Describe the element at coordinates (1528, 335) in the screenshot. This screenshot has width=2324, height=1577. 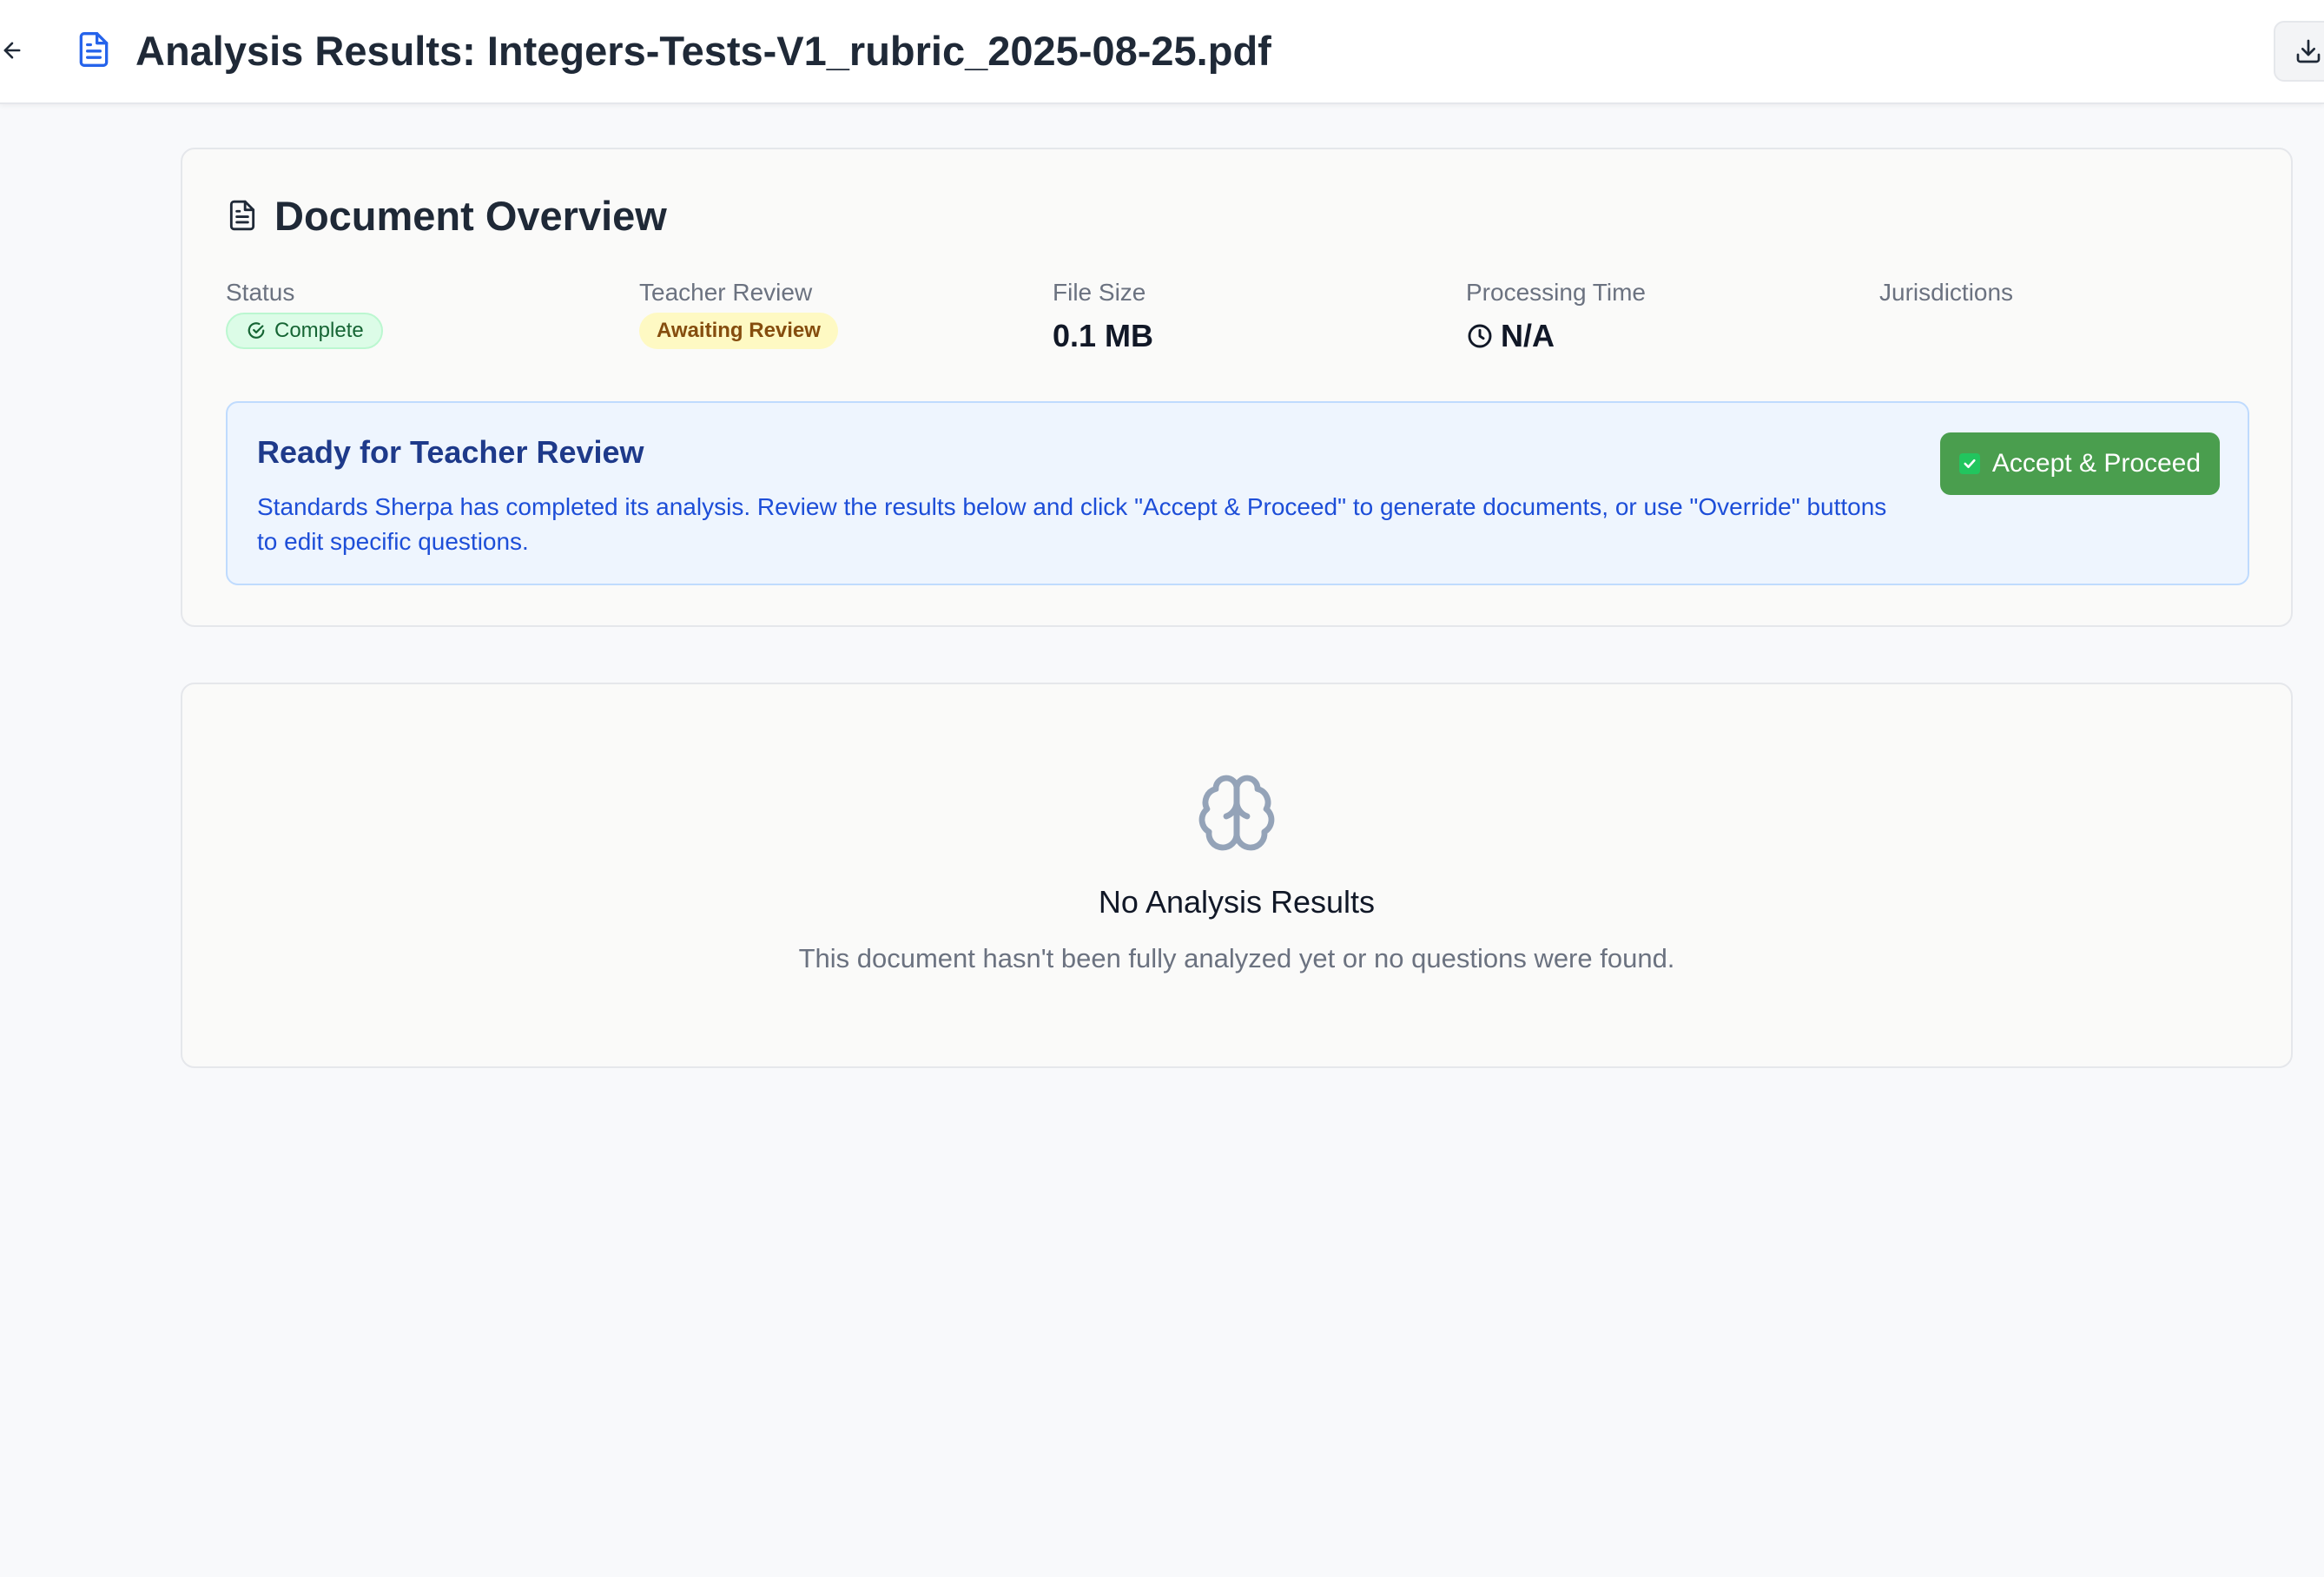
I see `processing-time-text: N/A` at that location.